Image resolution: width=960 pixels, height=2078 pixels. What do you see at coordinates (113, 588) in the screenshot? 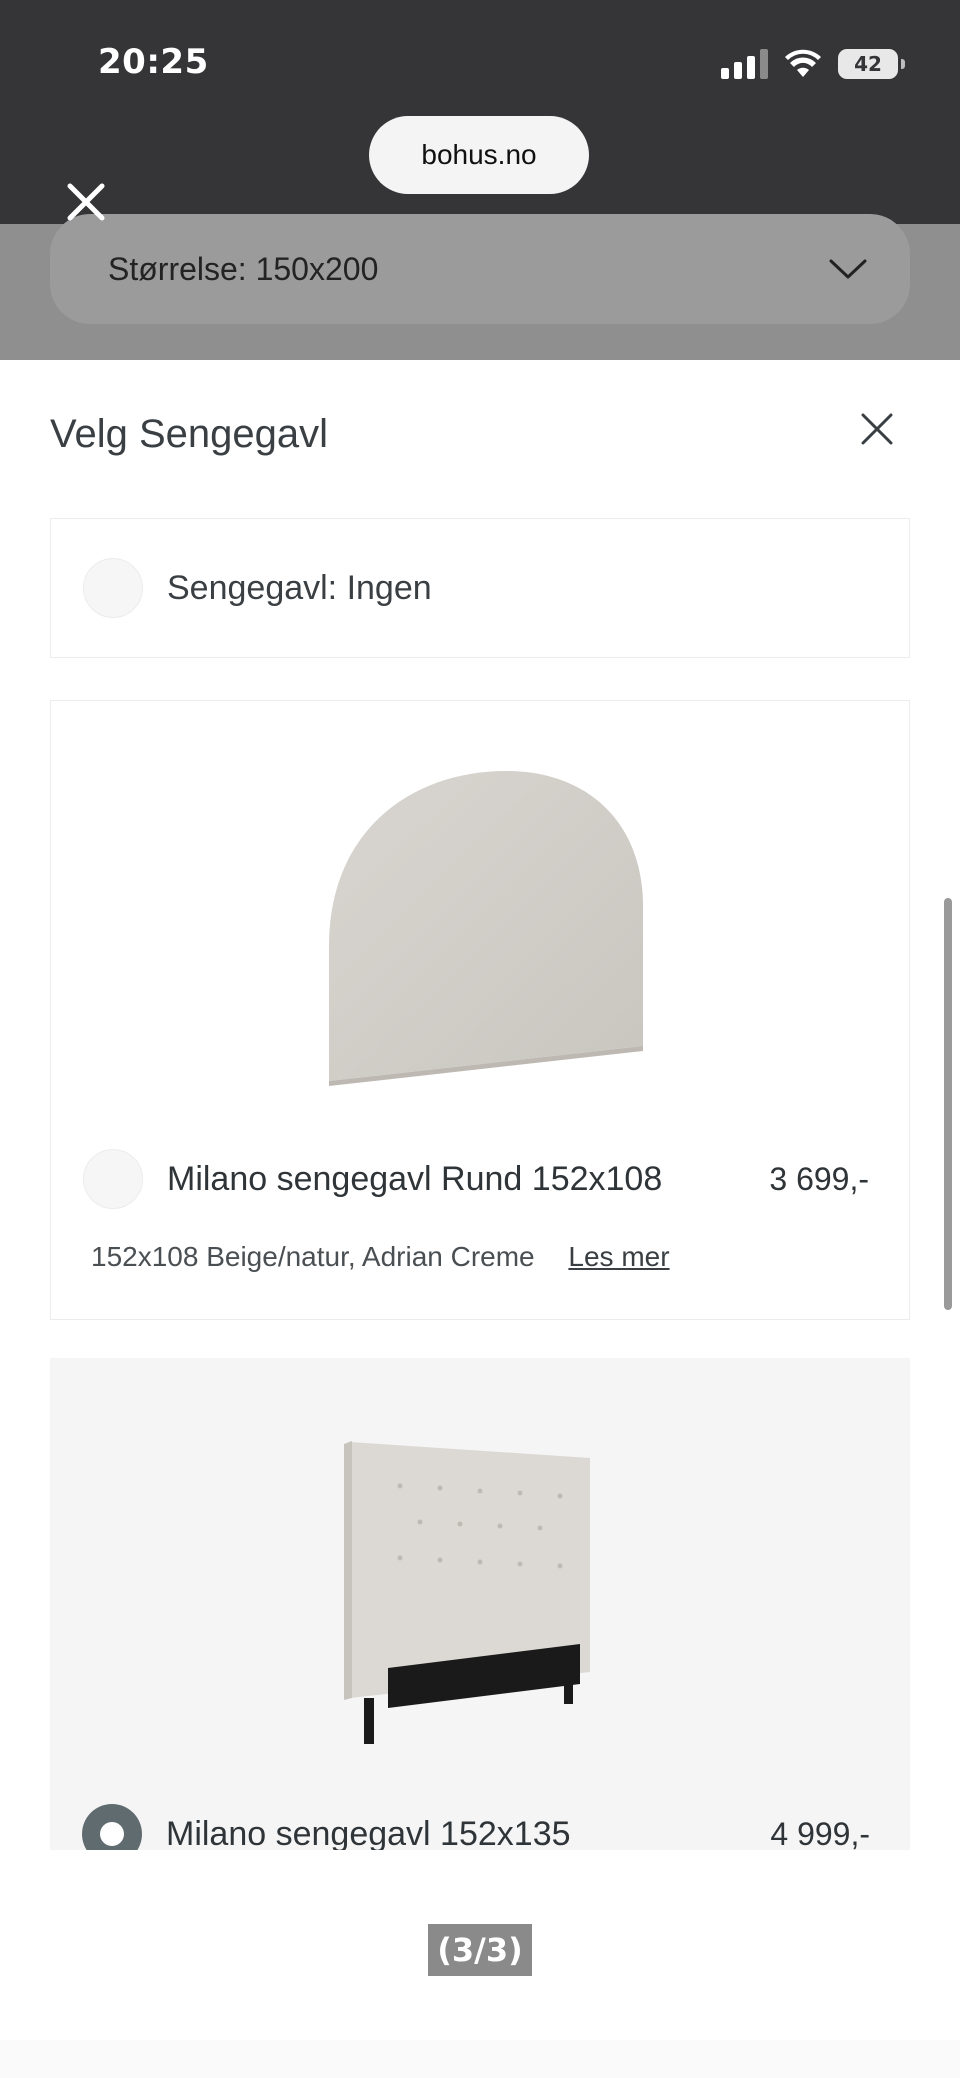
I see `radio-none` at bounding box center [113, 588].